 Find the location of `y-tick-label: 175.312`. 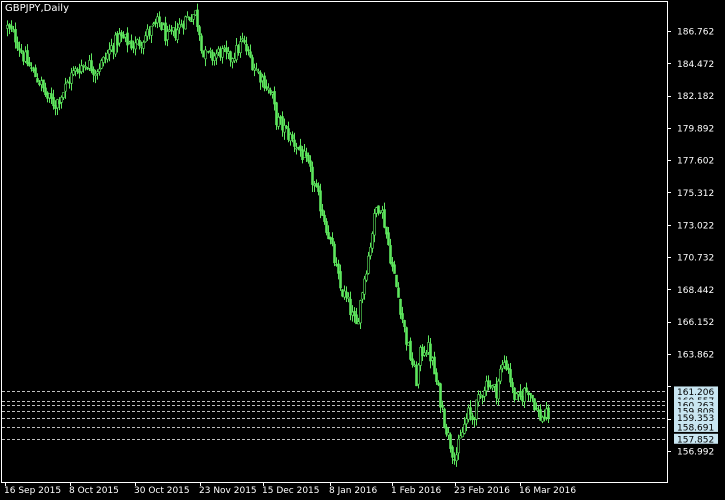

y-tick-label: 175.312 is located at coordinates (695, 194).